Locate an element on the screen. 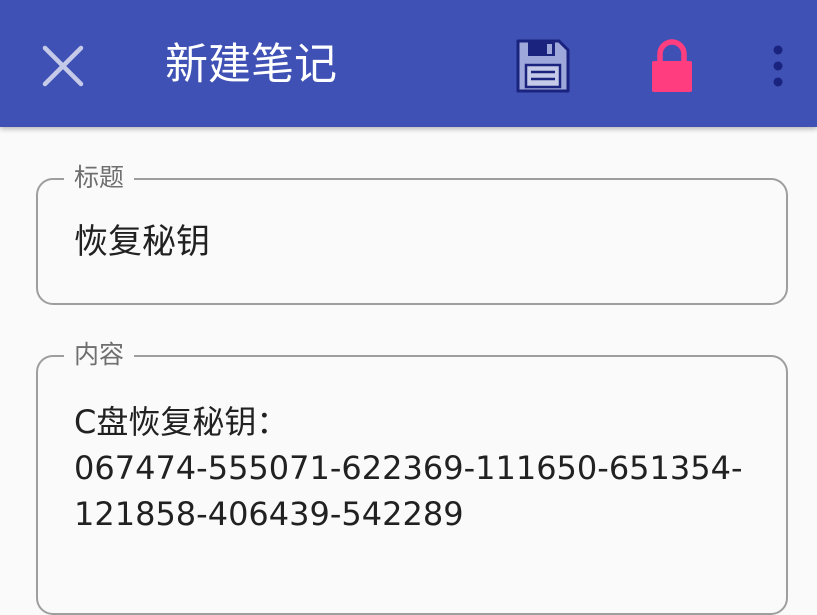 Image resolution: width=817 pixels, height=615 pixels. title-field-label: 标题 is located at coordinates (99, 178).